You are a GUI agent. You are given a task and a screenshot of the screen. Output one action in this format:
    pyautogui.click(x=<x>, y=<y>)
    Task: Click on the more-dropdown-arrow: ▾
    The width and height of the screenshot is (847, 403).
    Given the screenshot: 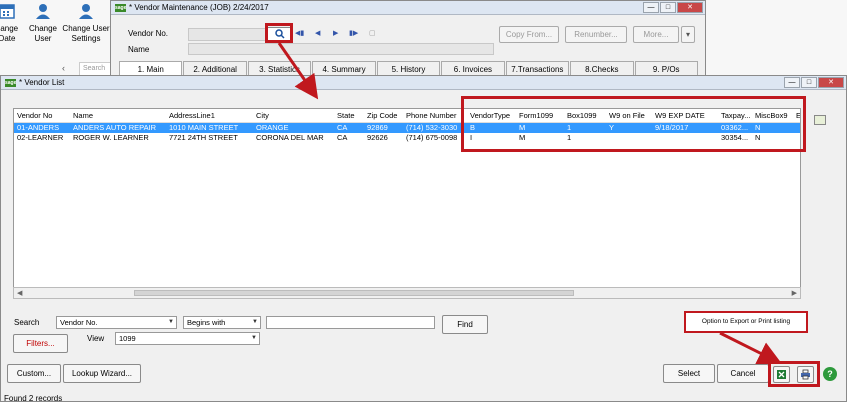 What is the action you would take?
    pyautogui.click(x=688, y=34)
    